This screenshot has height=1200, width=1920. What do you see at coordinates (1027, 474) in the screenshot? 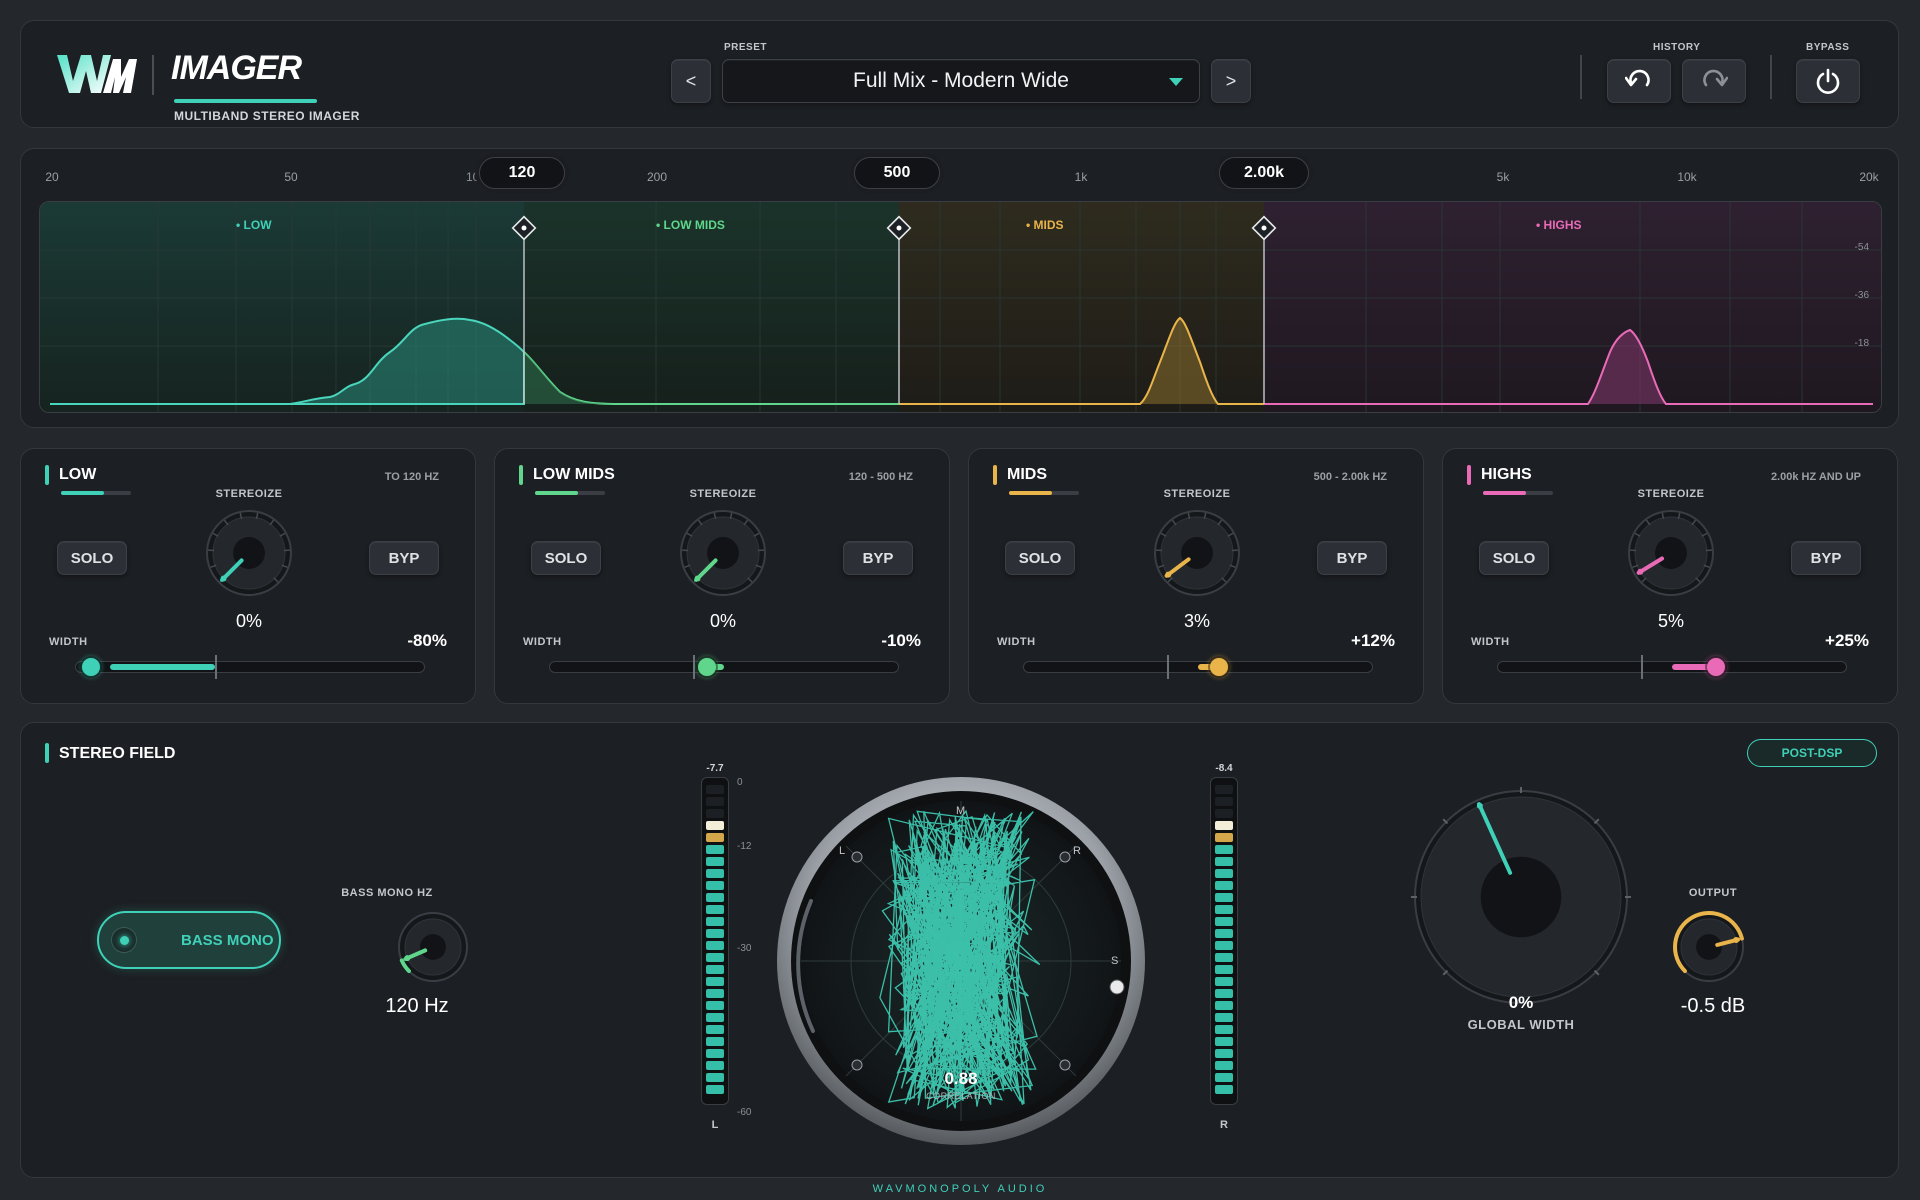
I see `band-name: MIDS` at bounding box center [1027, 474].